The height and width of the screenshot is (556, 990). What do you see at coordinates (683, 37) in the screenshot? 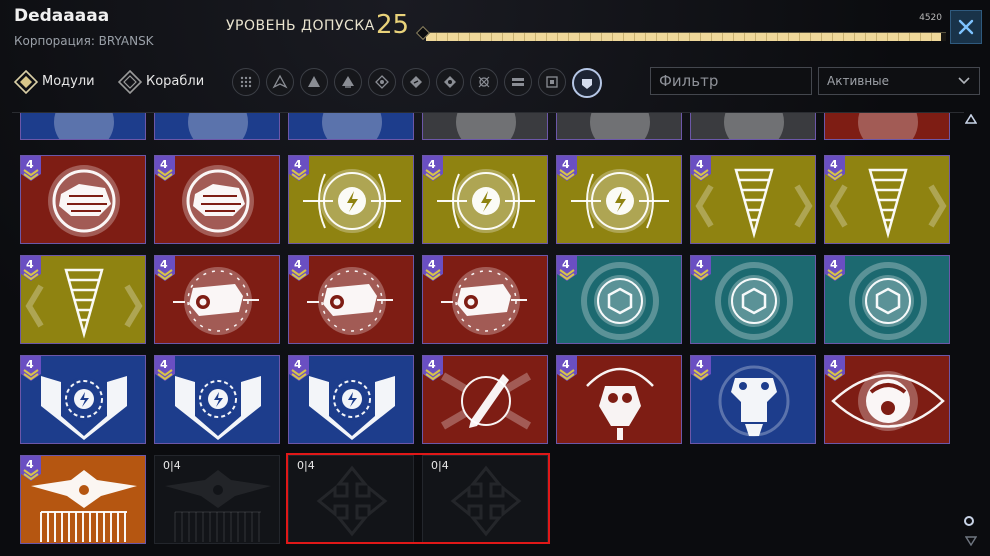
I see `progress-fill` at bounding box center [683, 37].